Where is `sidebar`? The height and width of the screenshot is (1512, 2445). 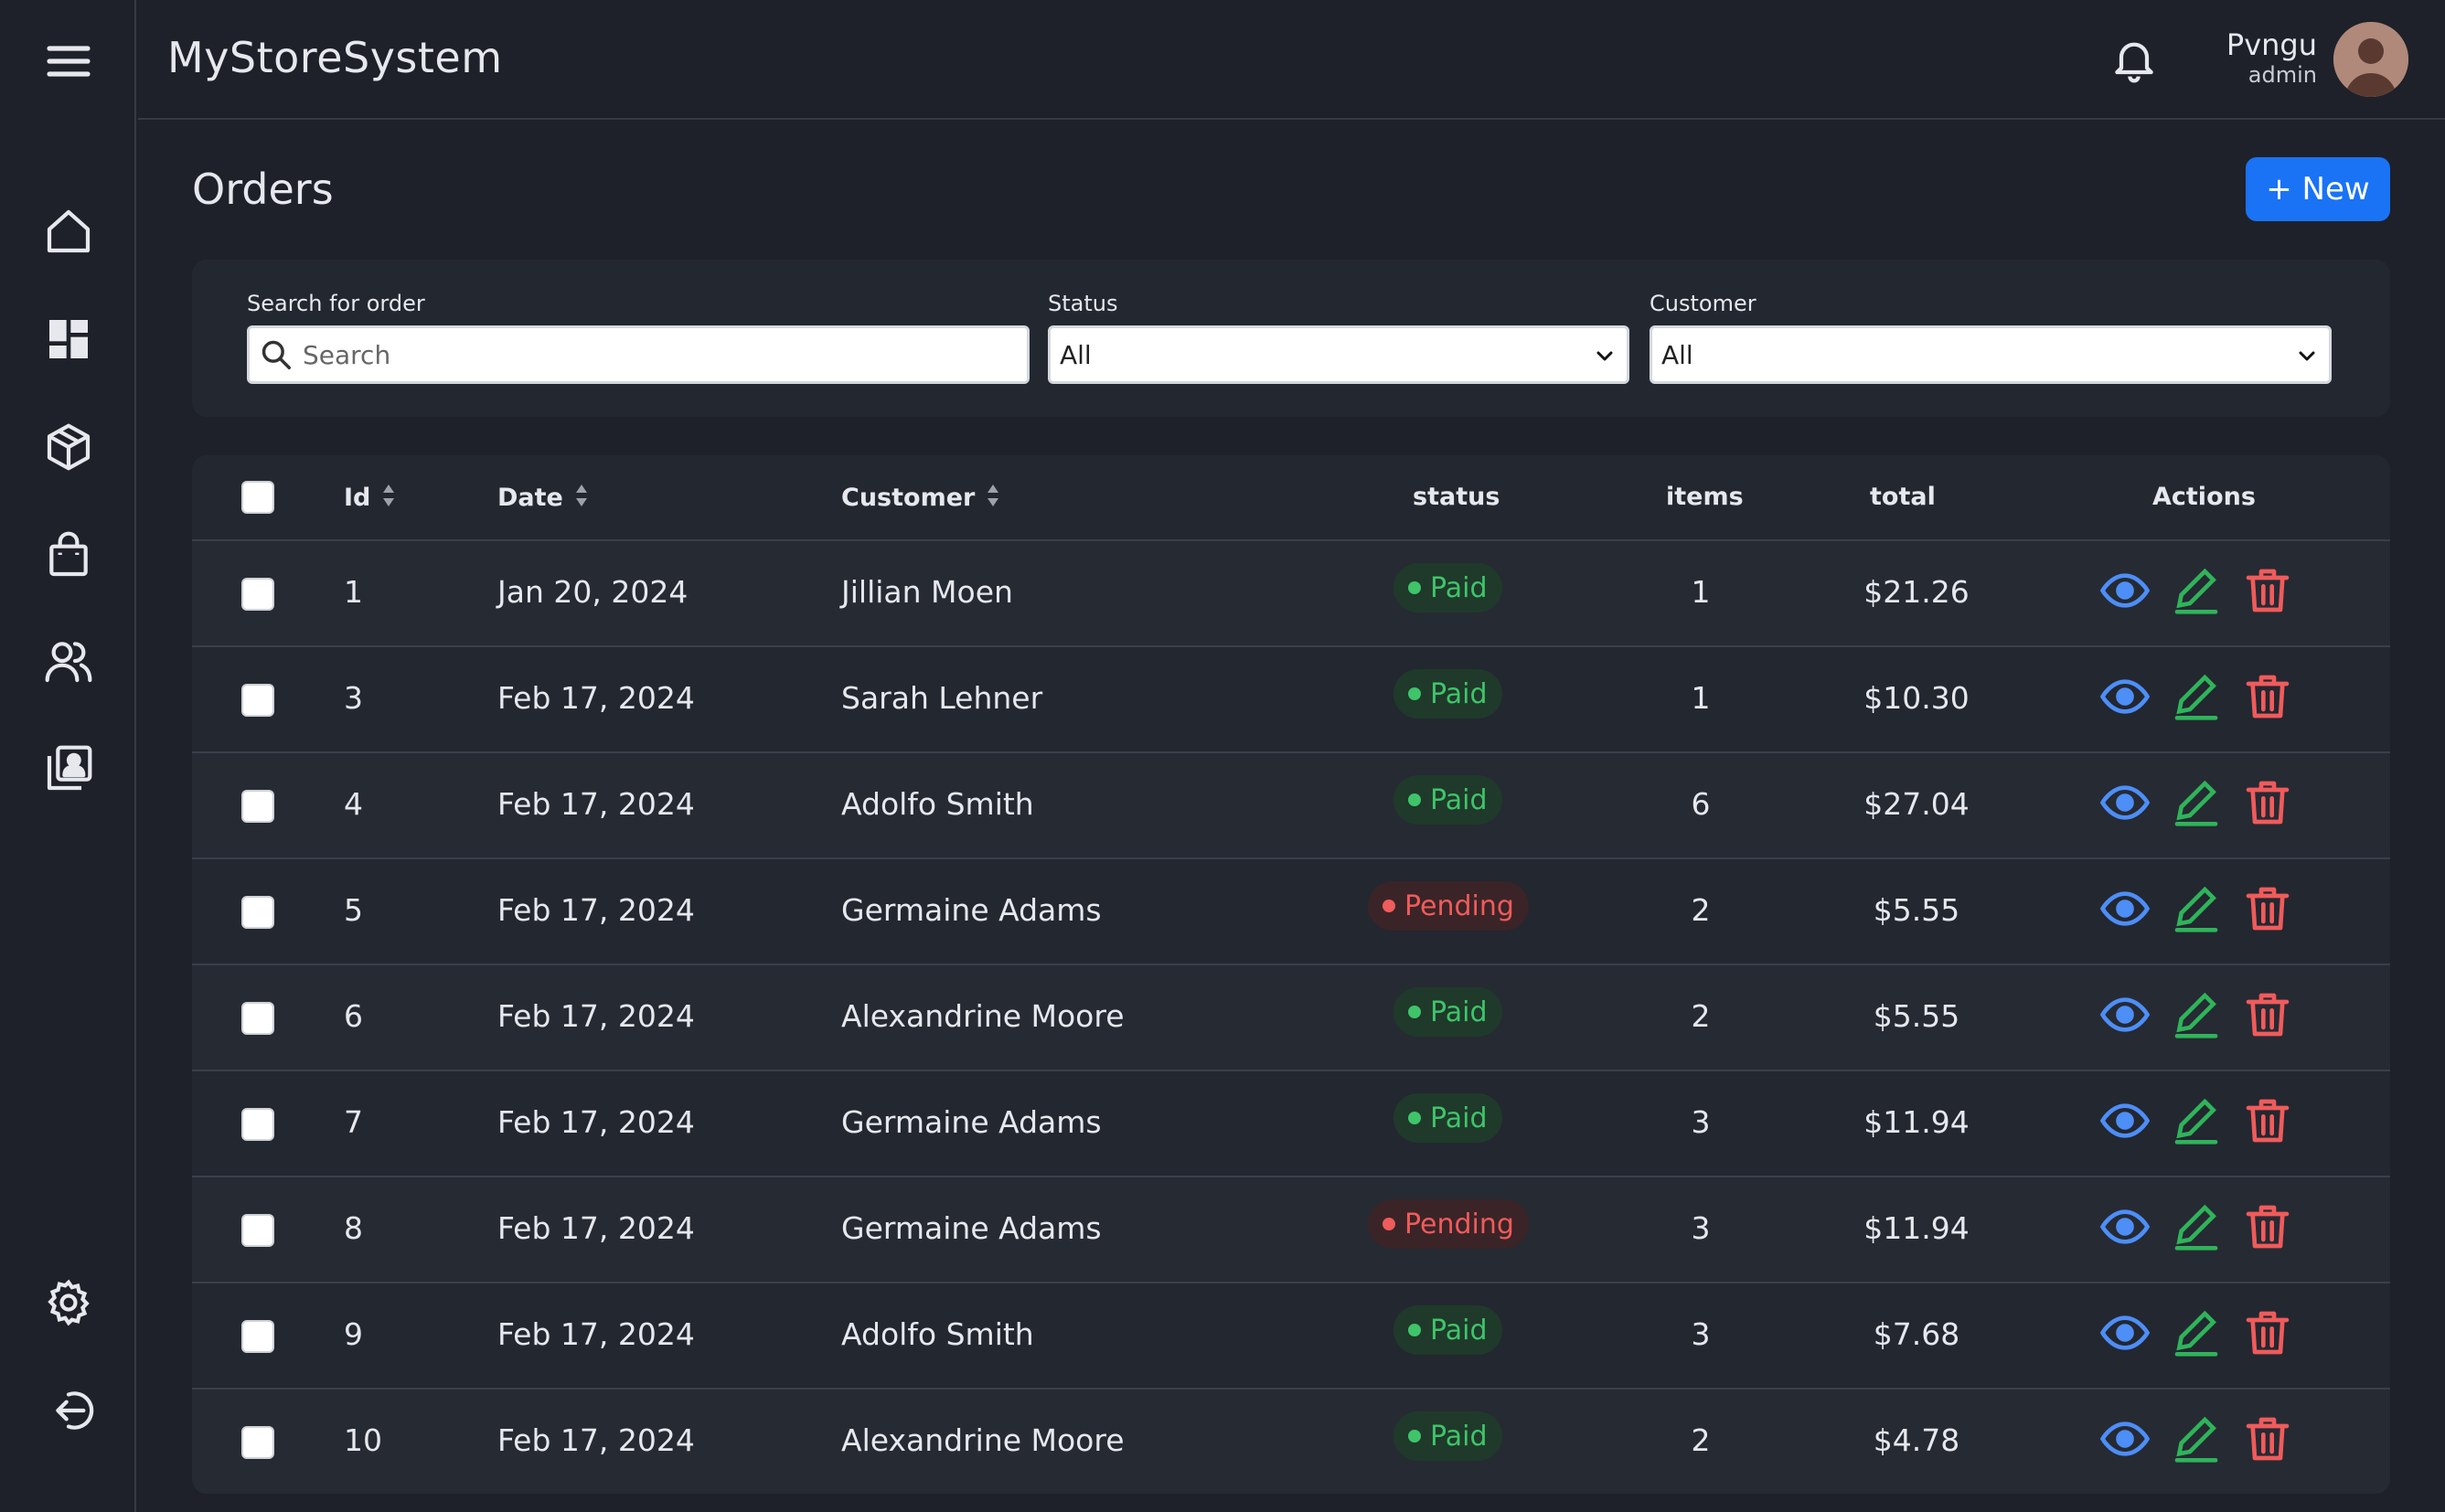
sidebar is located at coordinates (68, 756).